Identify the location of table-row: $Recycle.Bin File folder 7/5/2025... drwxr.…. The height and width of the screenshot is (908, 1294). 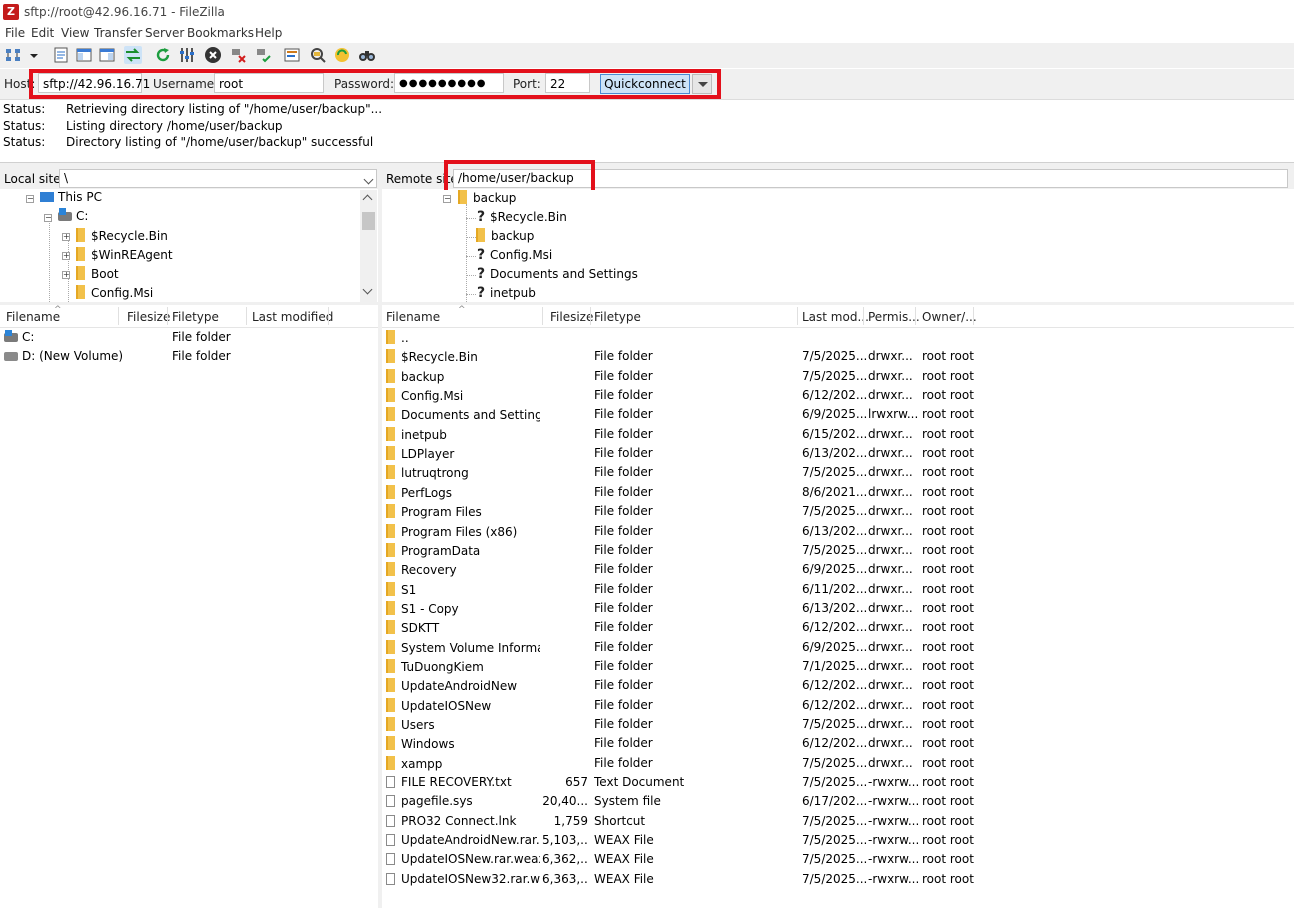
(838, 356).